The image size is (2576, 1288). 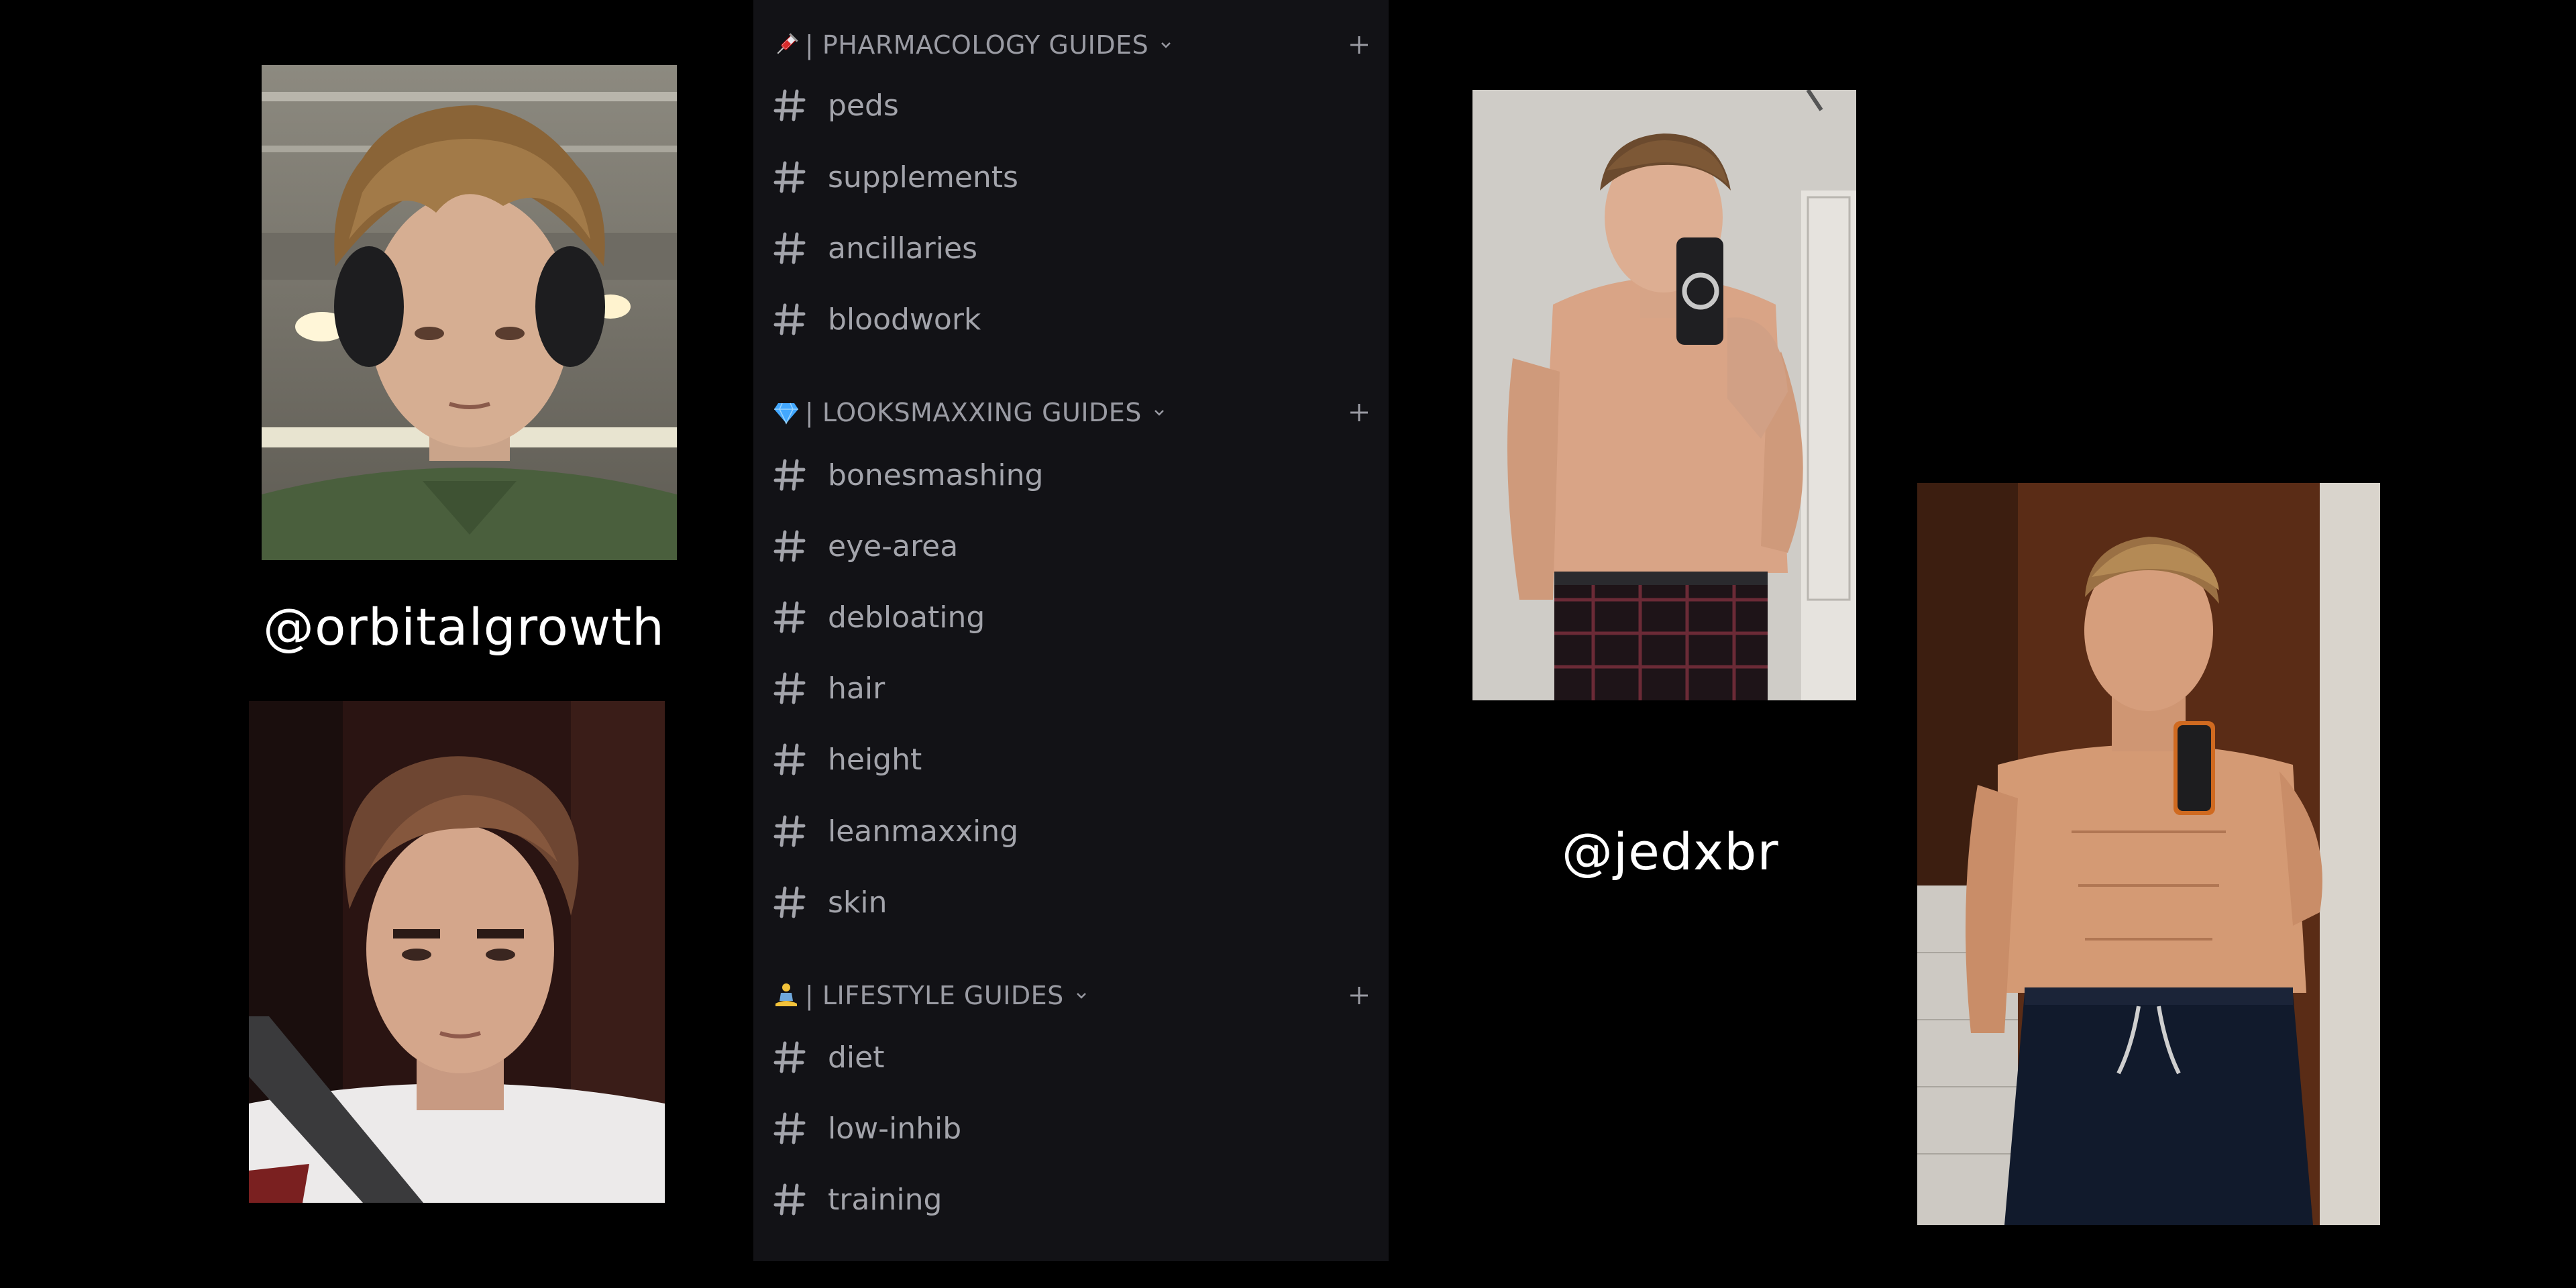 I want to click on channel-diet: diet, so click(x=1071, y=1057).